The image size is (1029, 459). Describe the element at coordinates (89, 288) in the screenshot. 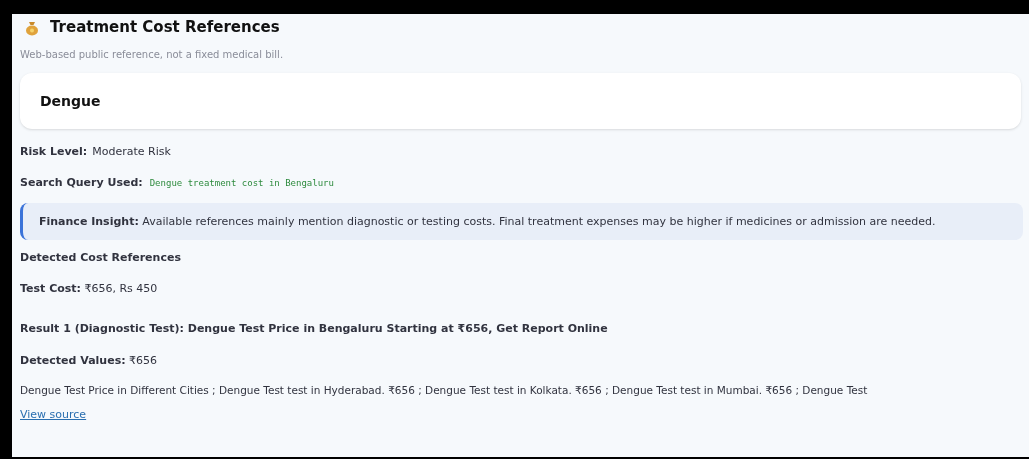

I see `test-cost-text: Test Cost: ₹656, Rs 450` at that location.